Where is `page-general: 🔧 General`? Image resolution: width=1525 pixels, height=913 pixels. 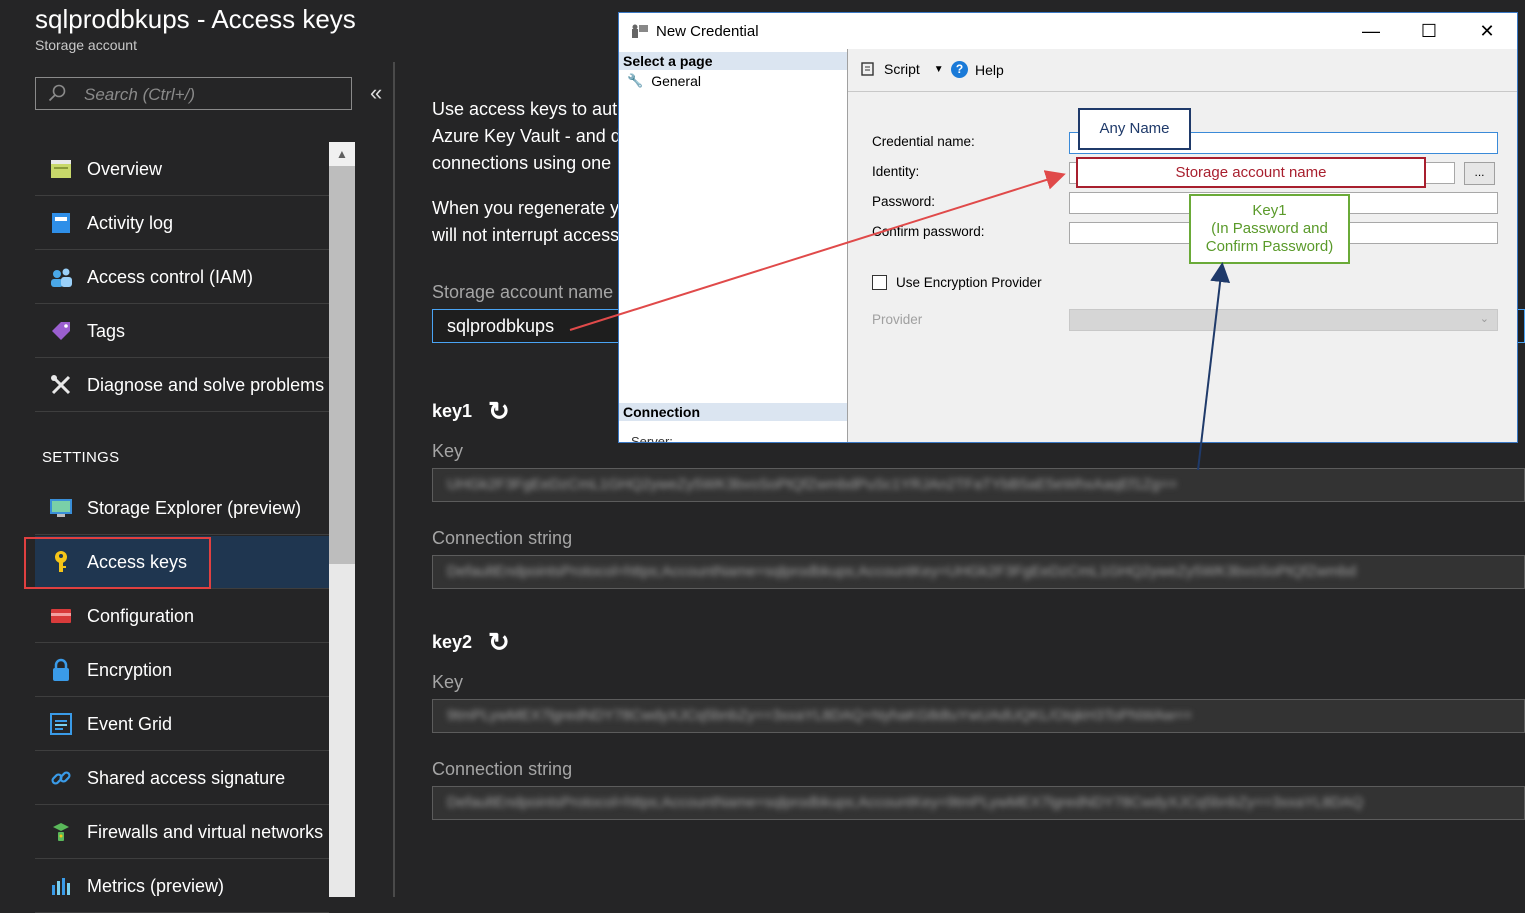
page-general: 🔧 General is located at coordinates (664, 81).